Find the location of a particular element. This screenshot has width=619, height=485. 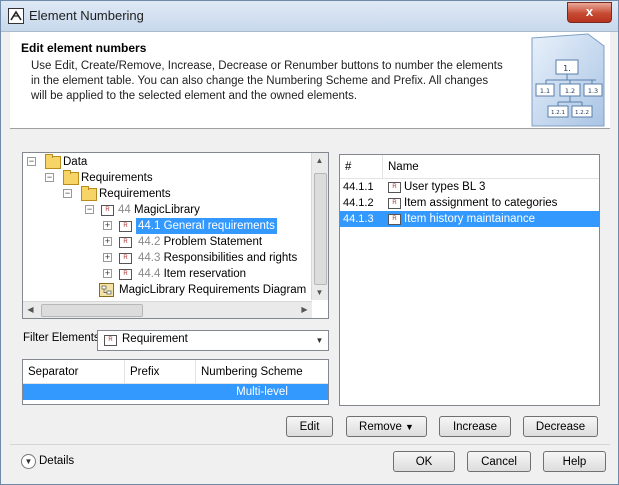

decrease-button-label: Decrease is located at coordinates (560, 427).